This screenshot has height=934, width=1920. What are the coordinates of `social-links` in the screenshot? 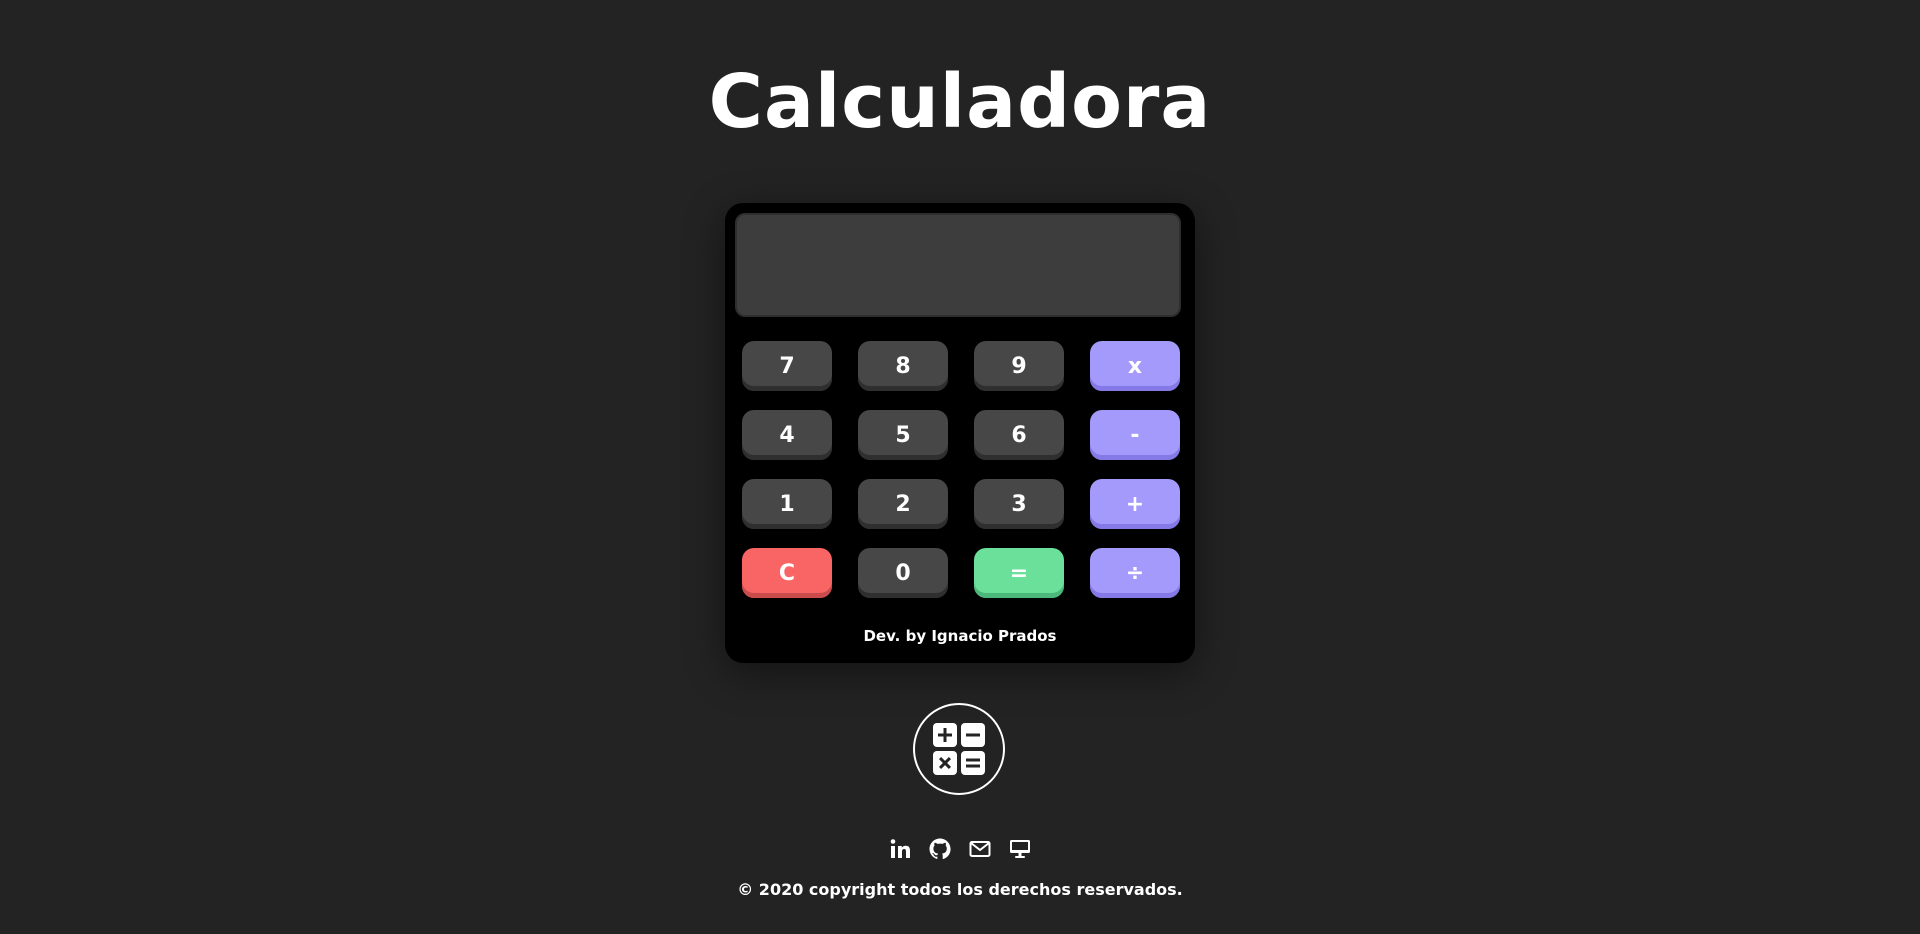 It's located at (960, 849).